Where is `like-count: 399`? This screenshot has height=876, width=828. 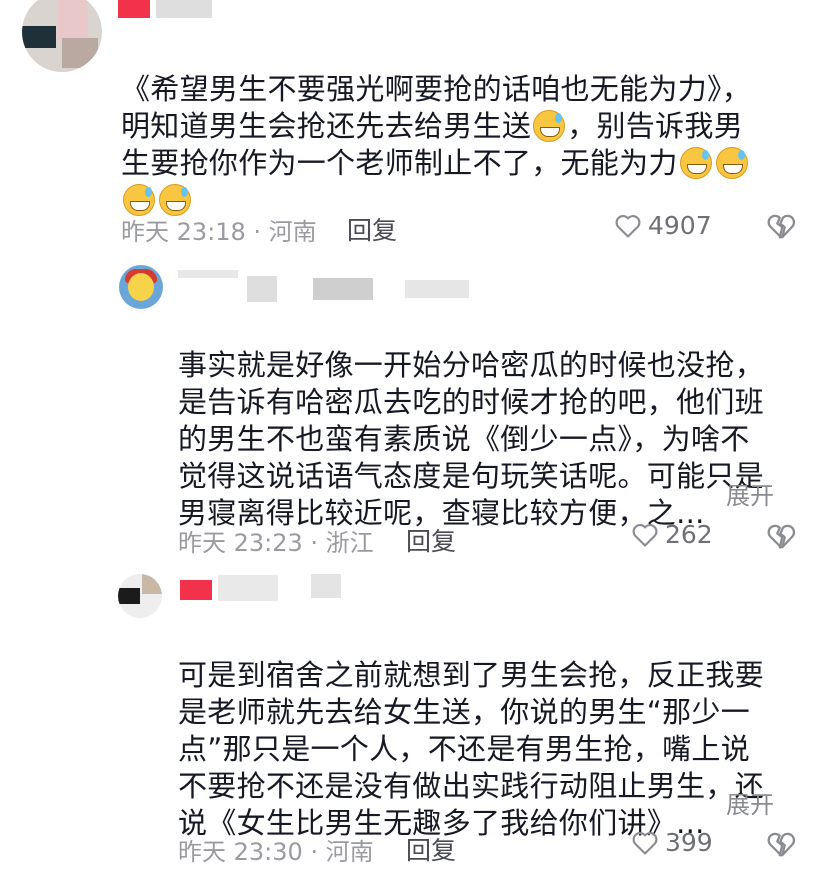
like-count: 399 is located at coordinates (689, 842).